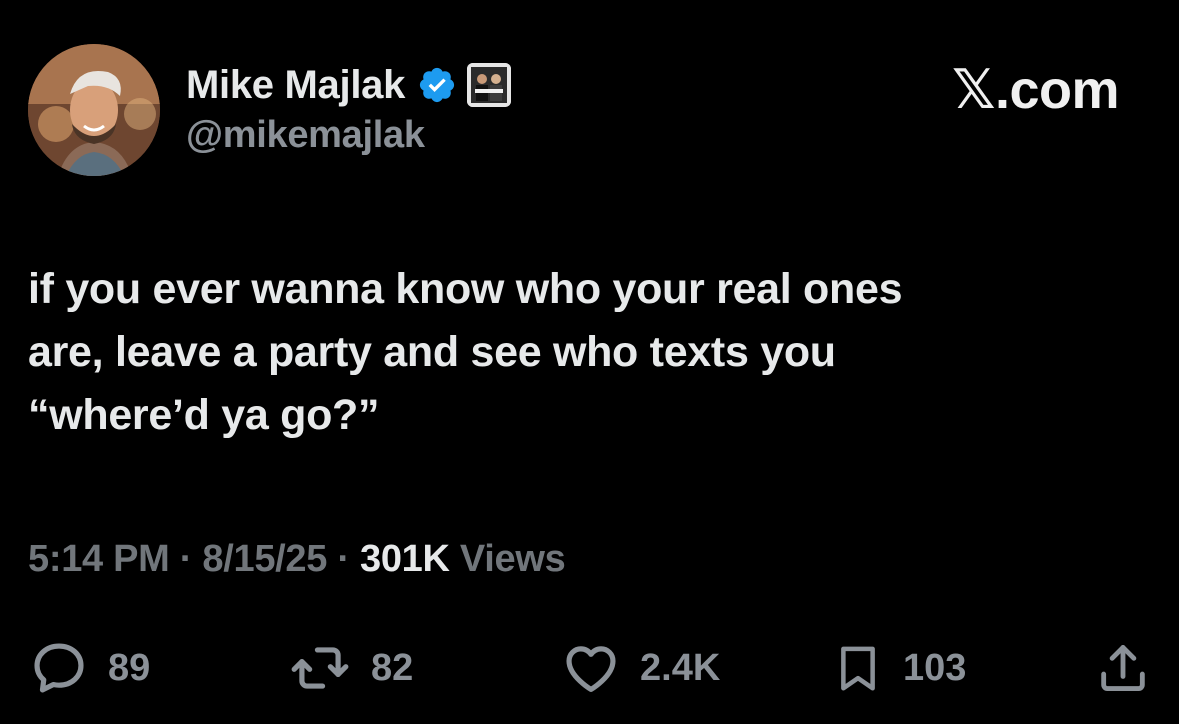 Image resolution: width=1179 pixels, height=724 pixels. I want to click on bookmark-count: 103, so click(935, 667).